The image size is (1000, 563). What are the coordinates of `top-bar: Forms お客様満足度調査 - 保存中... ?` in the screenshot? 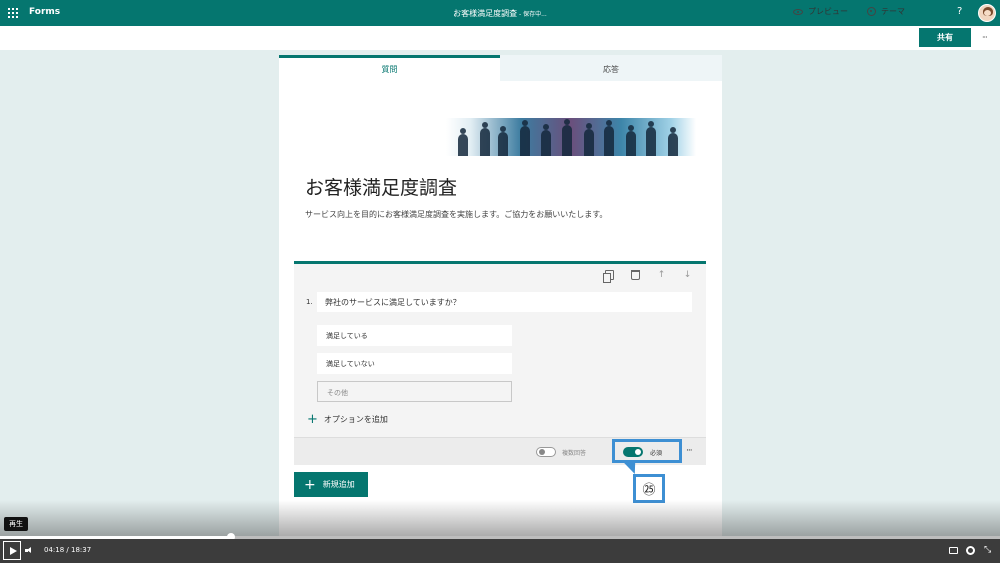 It's located at (500, 13).